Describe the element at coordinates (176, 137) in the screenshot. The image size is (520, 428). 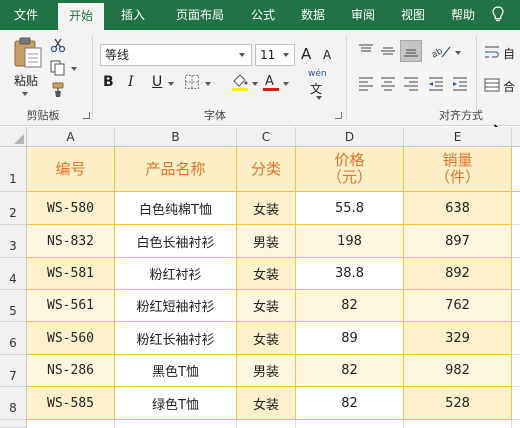
I see `column-header-b: B` at that location.